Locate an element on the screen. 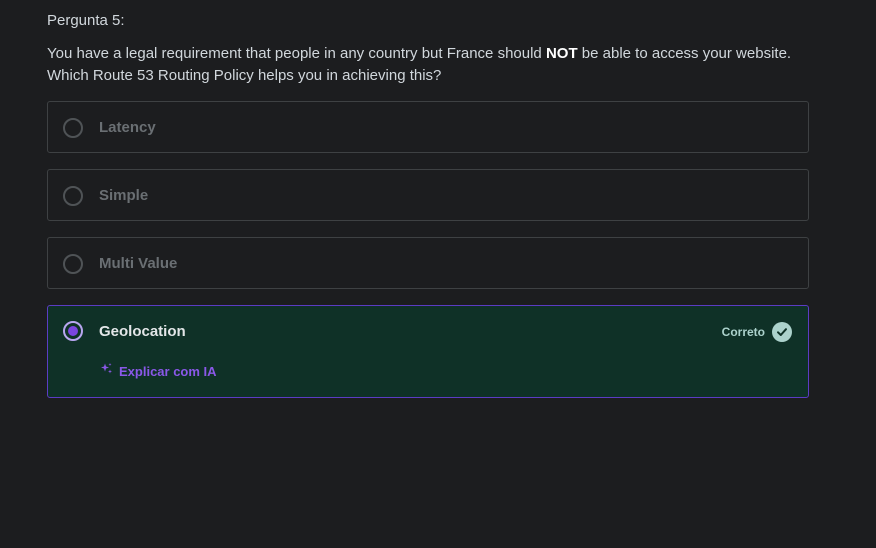 The width and height of the screenshot is (876, 548). explain-with-ai-button: Explicar com IA is located at coordinates (158, 371).